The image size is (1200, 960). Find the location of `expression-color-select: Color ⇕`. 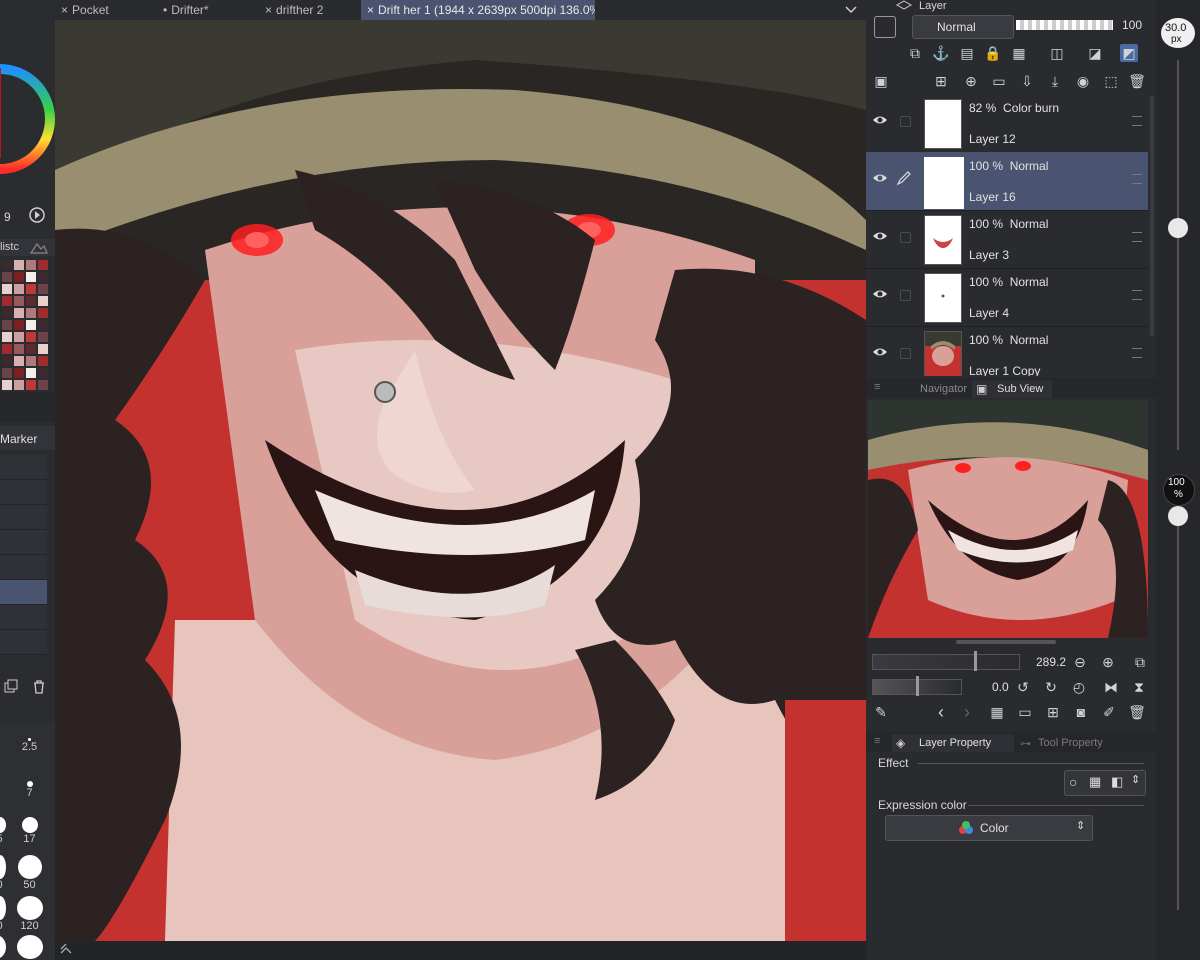

expression-color-select: Color ⇕ is located at coordinates (989, 828).